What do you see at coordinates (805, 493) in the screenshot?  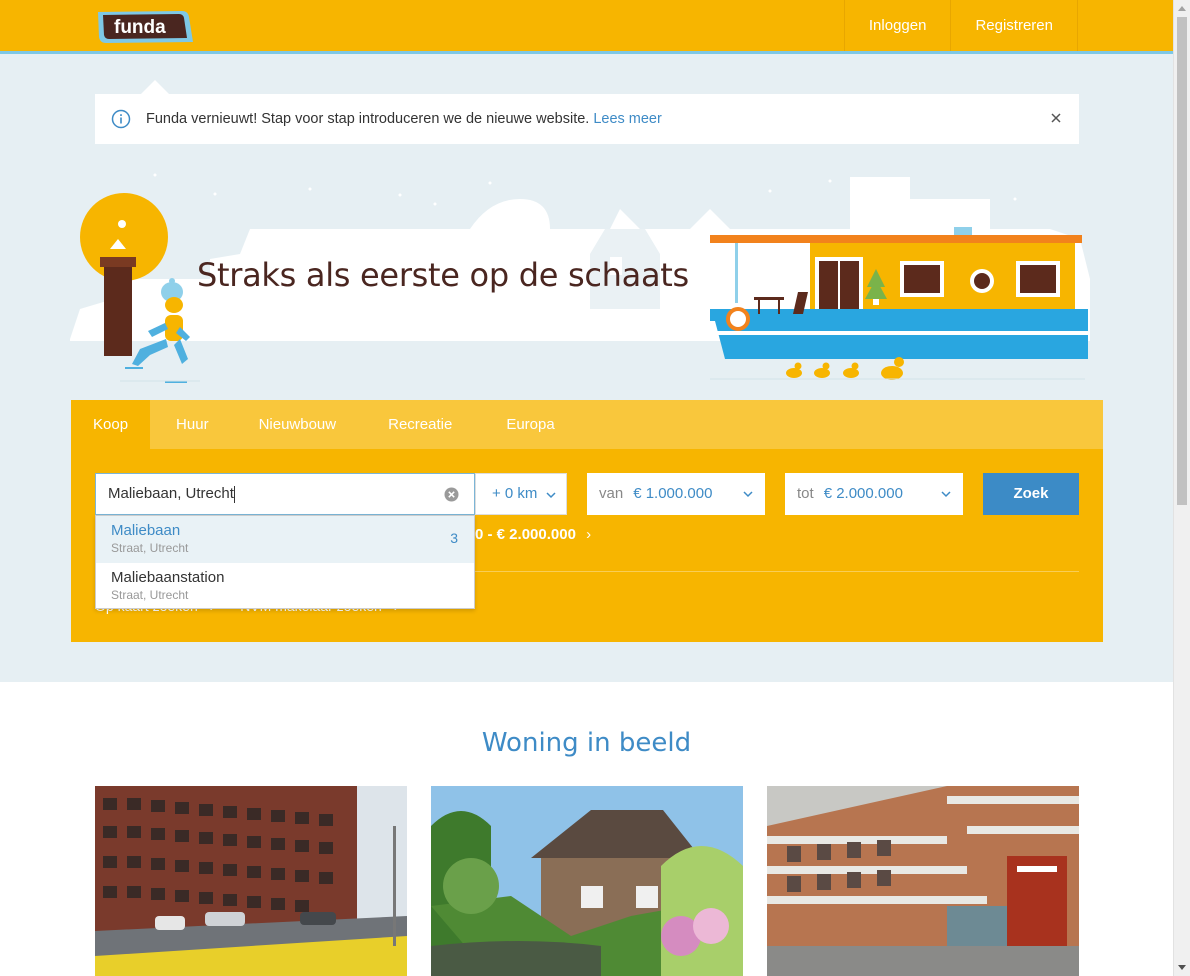 I see `price-to-label: tot` at bounding box center [805, 493].